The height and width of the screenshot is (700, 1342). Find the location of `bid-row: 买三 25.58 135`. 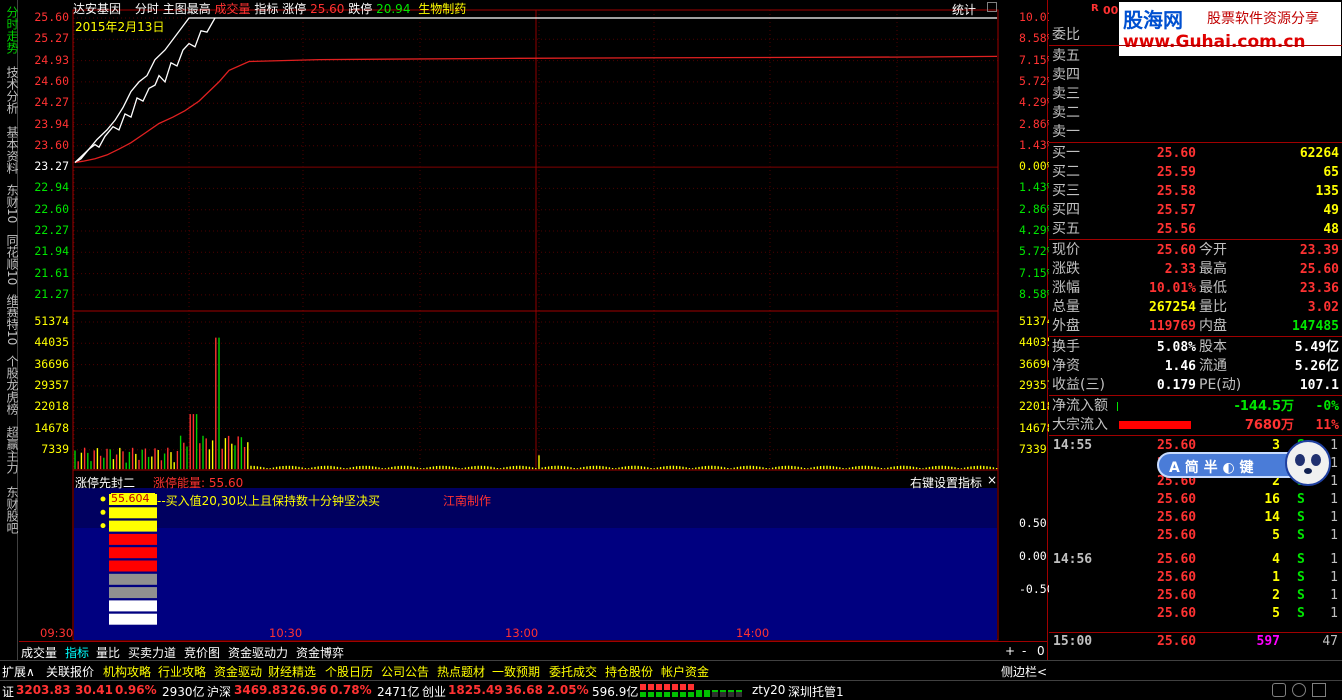

bid-row: 买三 25.58 135 is located at coordinates (1195, 191).